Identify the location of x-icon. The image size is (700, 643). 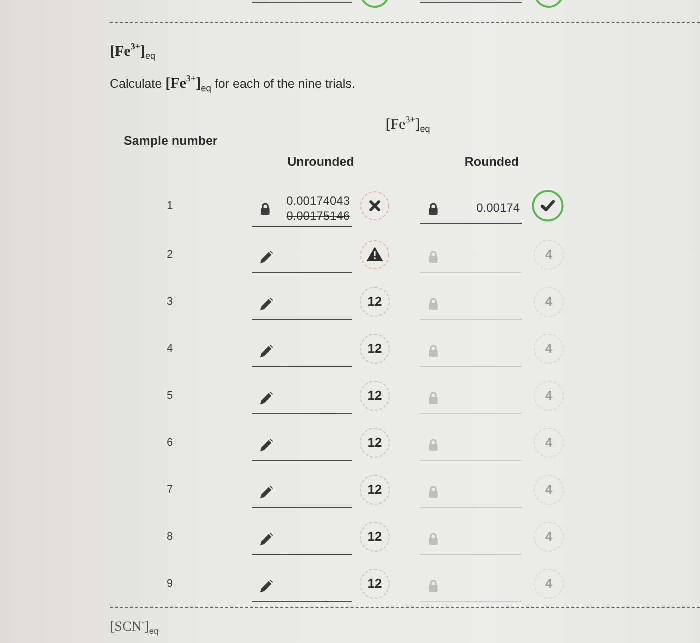
(375, 206).